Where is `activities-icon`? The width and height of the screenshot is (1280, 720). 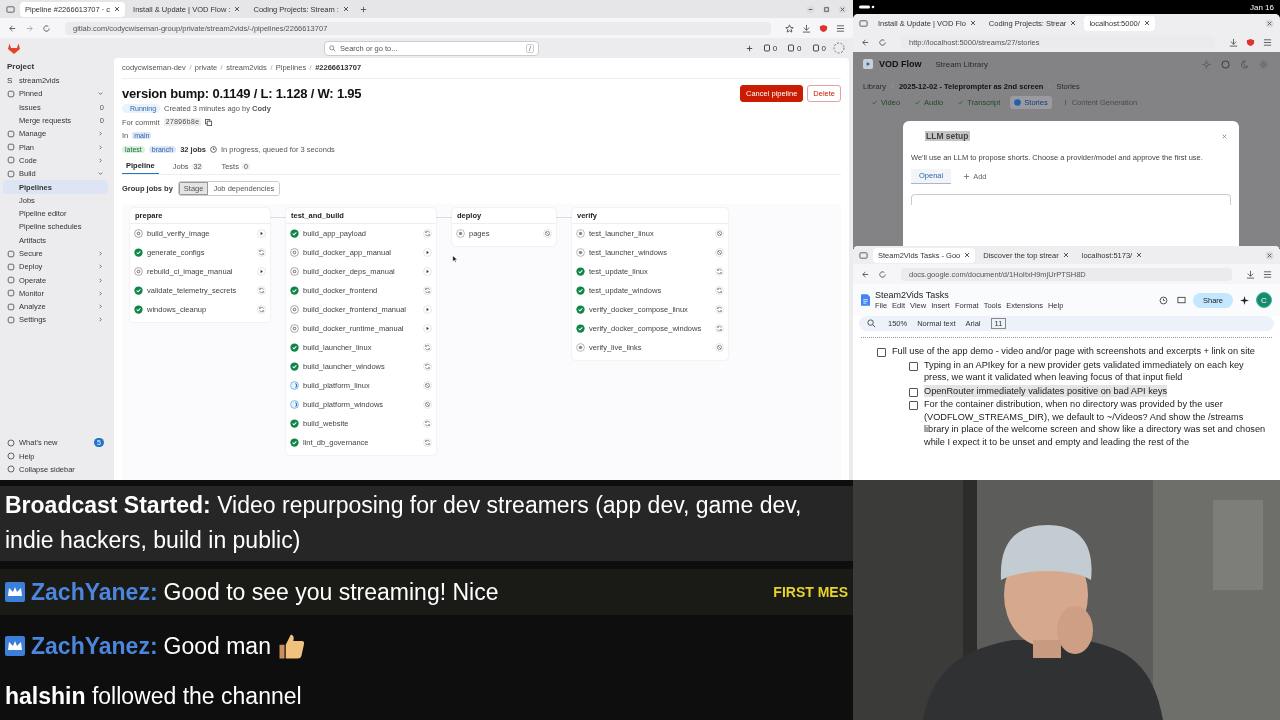
activities-icon is located at coordinates (867, 7).